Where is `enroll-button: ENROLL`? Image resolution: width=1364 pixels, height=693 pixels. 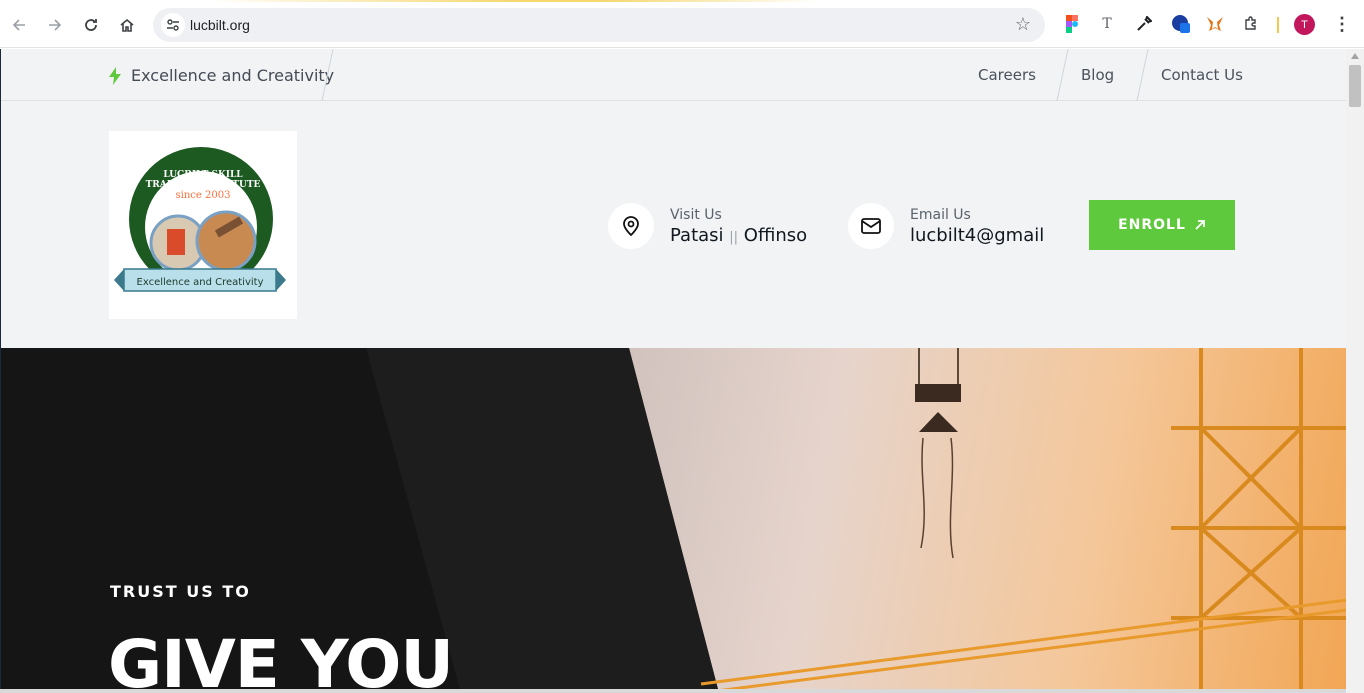
enroll-button: ENROLL is located at coordinates (1162, 225).